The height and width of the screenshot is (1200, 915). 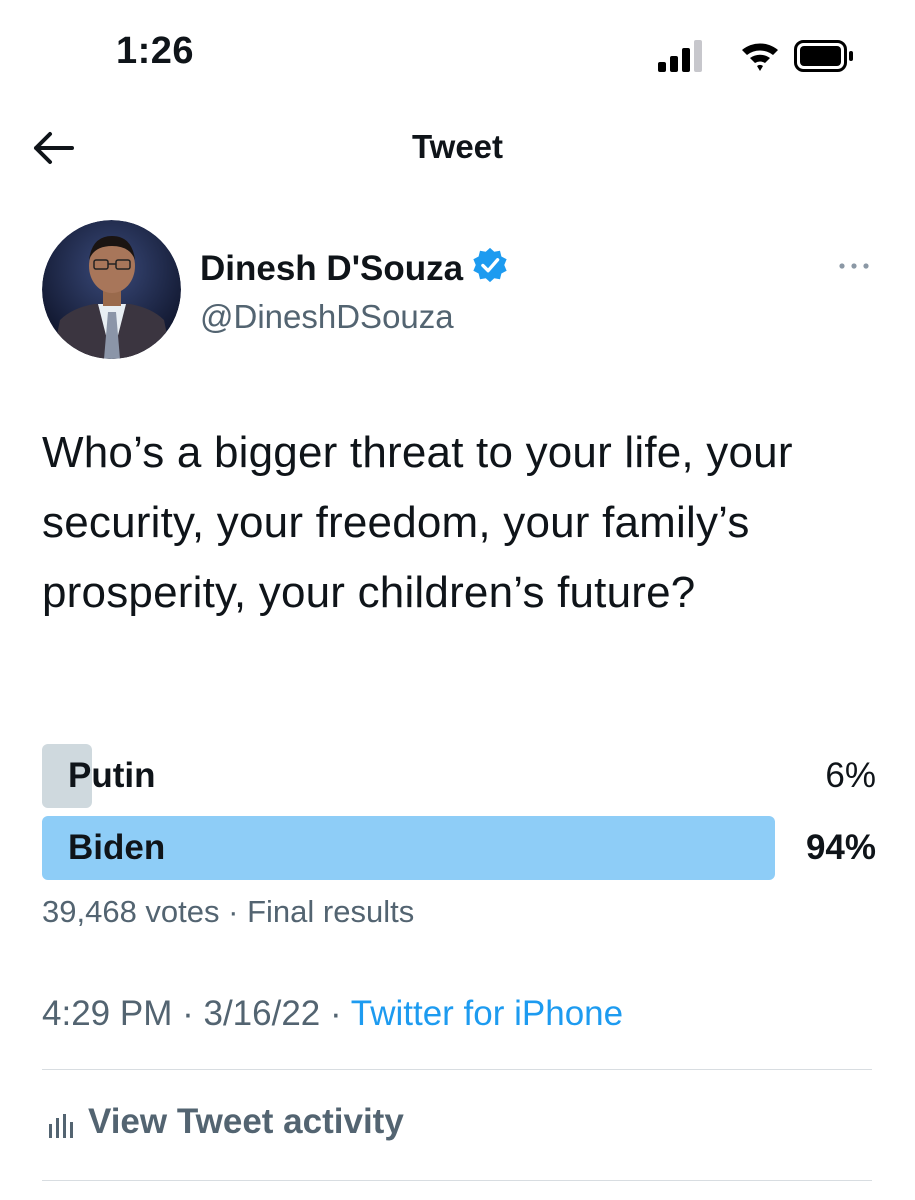 I want to click on nav-bar: Tweet, so click(x=457, y=147).